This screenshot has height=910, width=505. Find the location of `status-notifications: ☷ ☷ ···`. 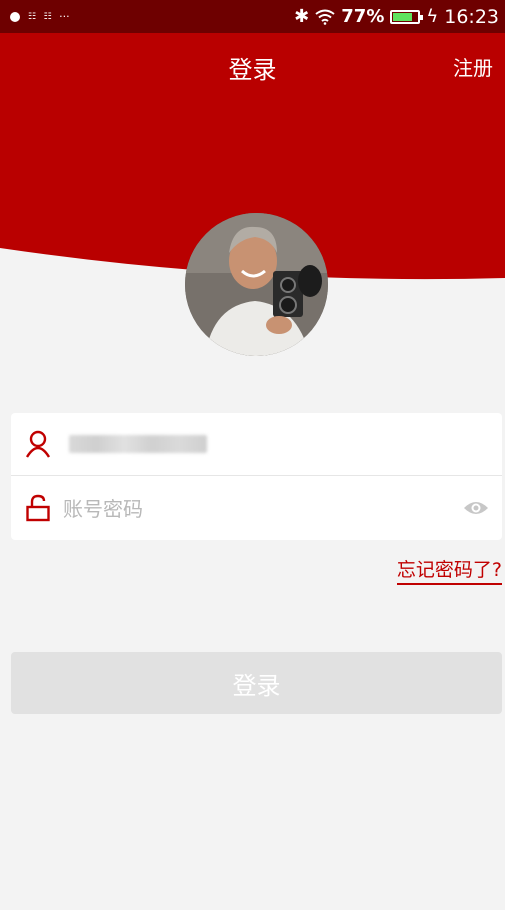

status-notifications: ☷ ☷ ··· is located at coordinates (40, 16).